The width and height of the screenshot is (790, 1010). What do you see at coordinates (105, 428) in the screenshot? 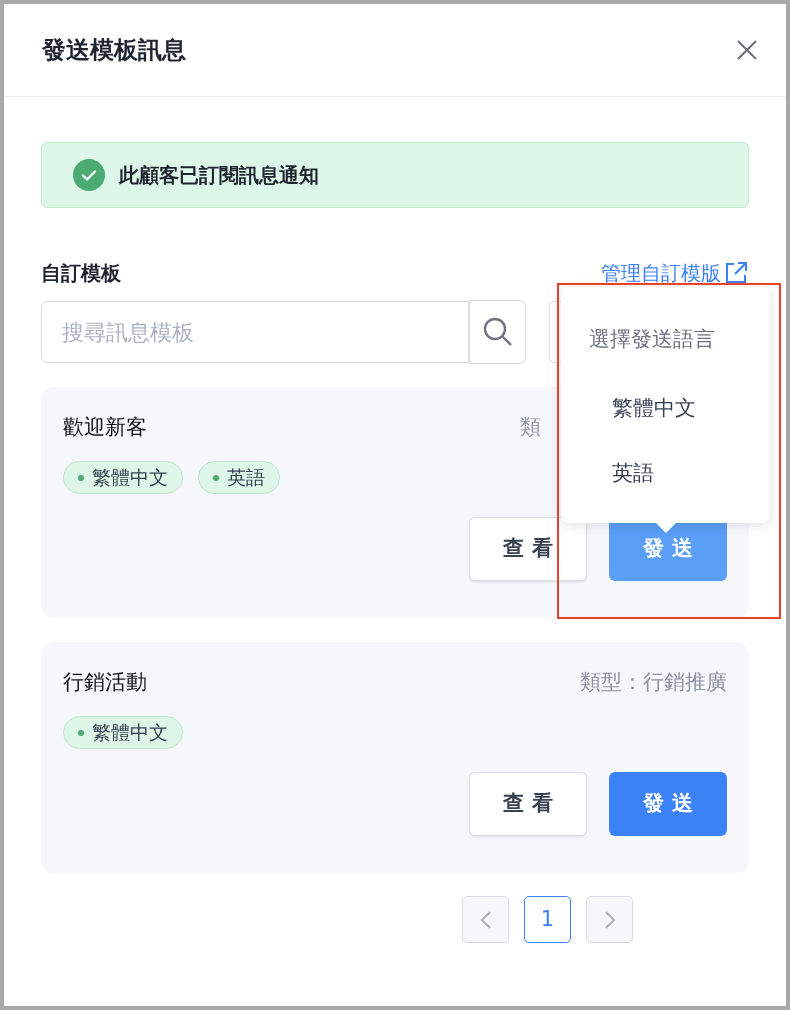
I see `template-name: 歡迎新客` at bounding box center [105, 428].